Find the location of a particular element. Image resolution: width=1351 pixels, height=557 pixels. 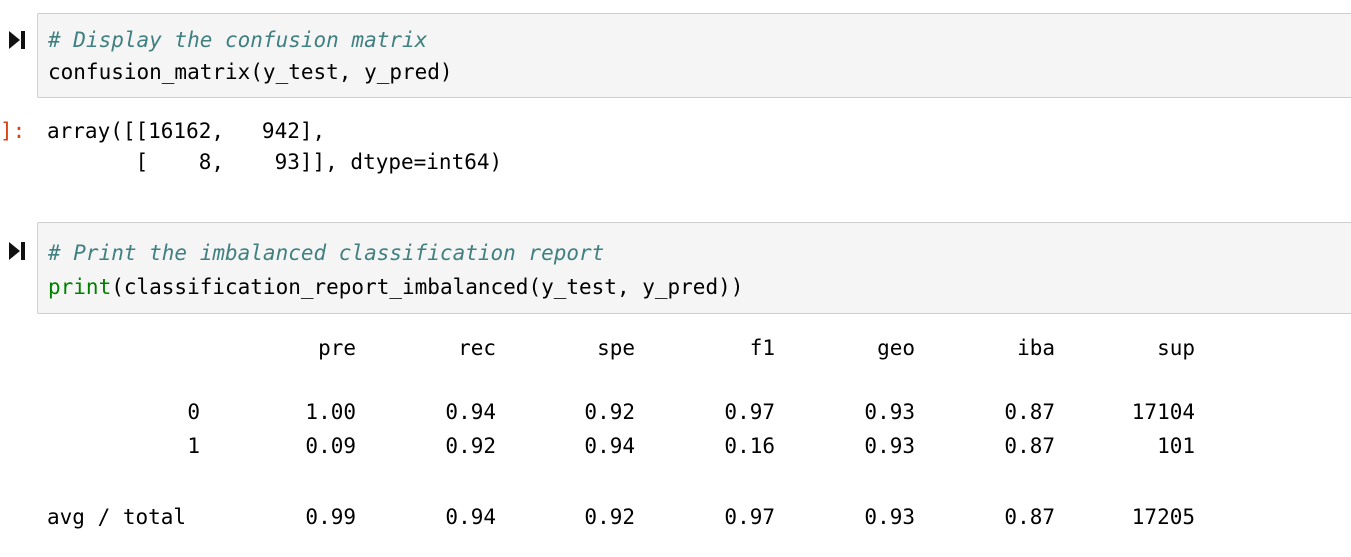

output-line: array([[16162, 942], is located at coordinates (186, 131).